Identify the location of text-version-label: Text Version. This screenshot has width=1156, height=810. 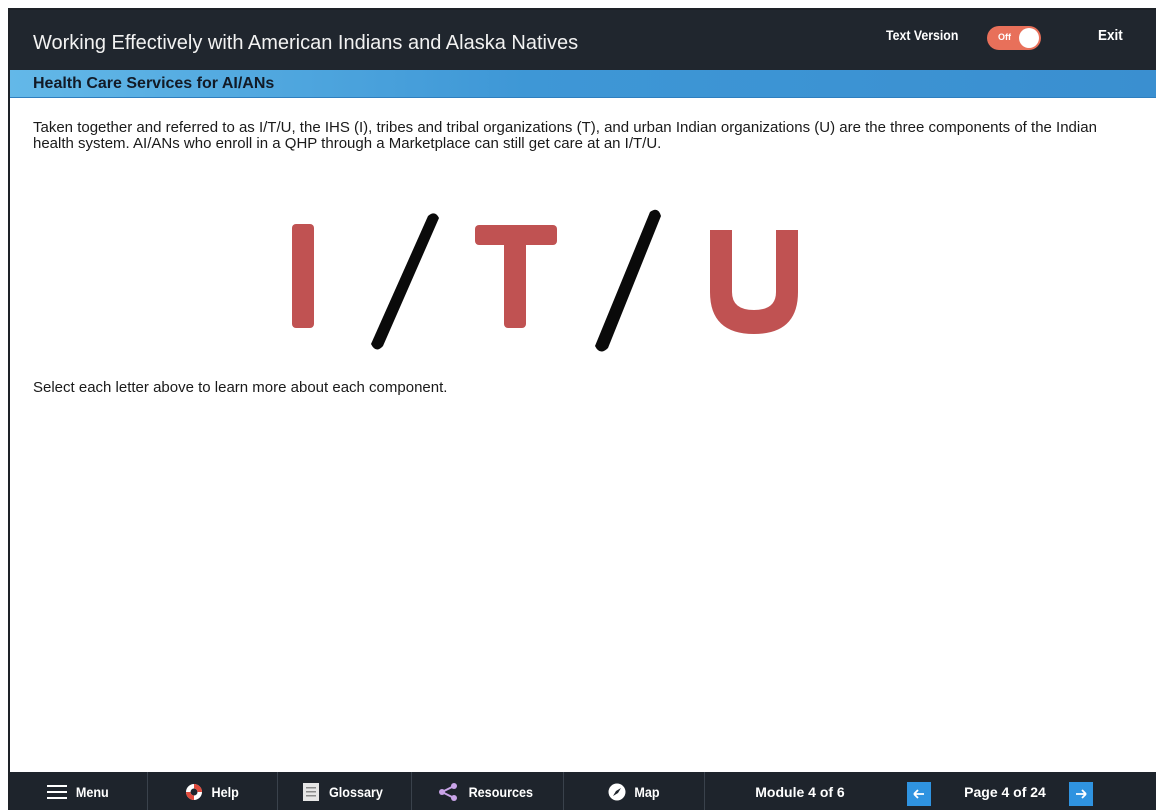
(922, 35).